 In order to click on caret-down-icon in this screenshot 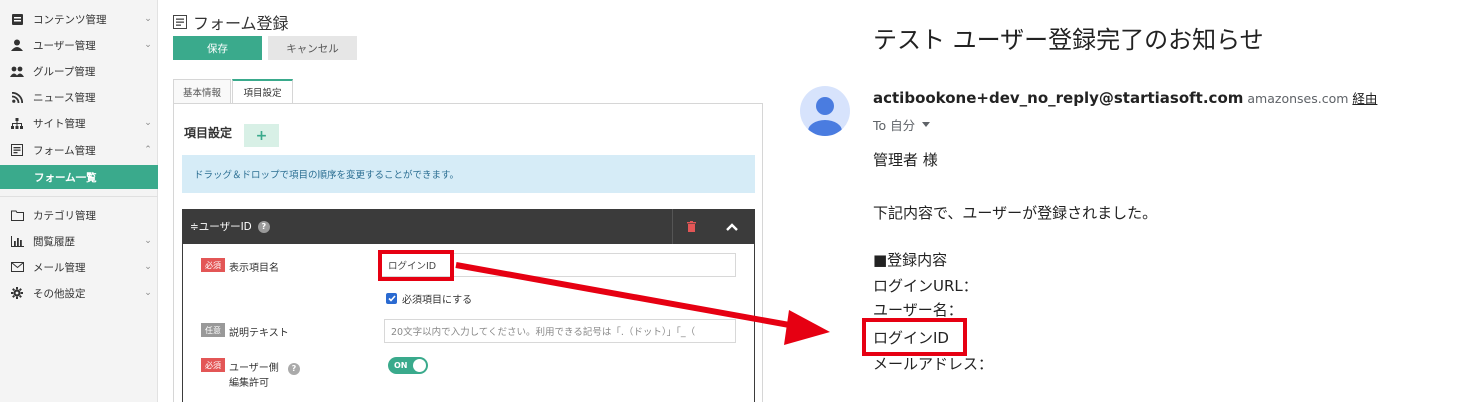, I will do `click(926, 124)`.